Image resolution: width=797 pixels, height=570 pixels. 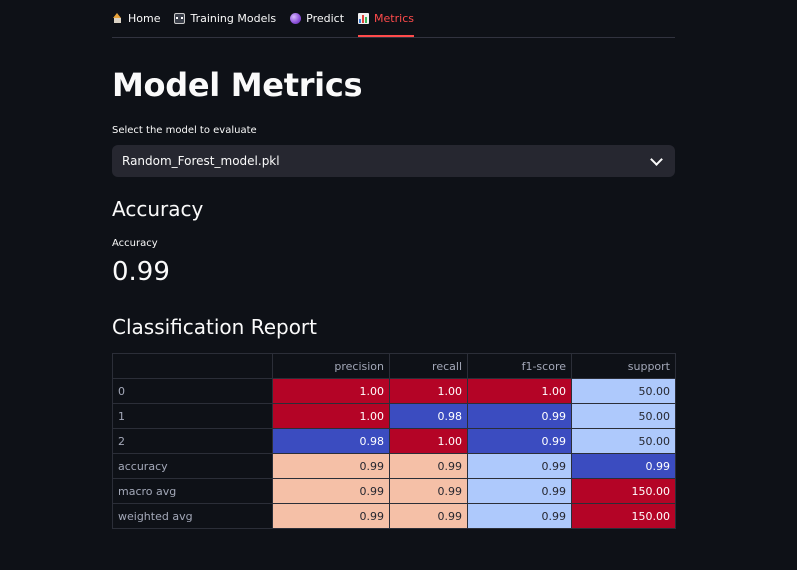 What do you see at coordinates (141, 272) in the screenshot?
I see `accuracy-metric-value: 0.99` at bounding box center [141, 272].